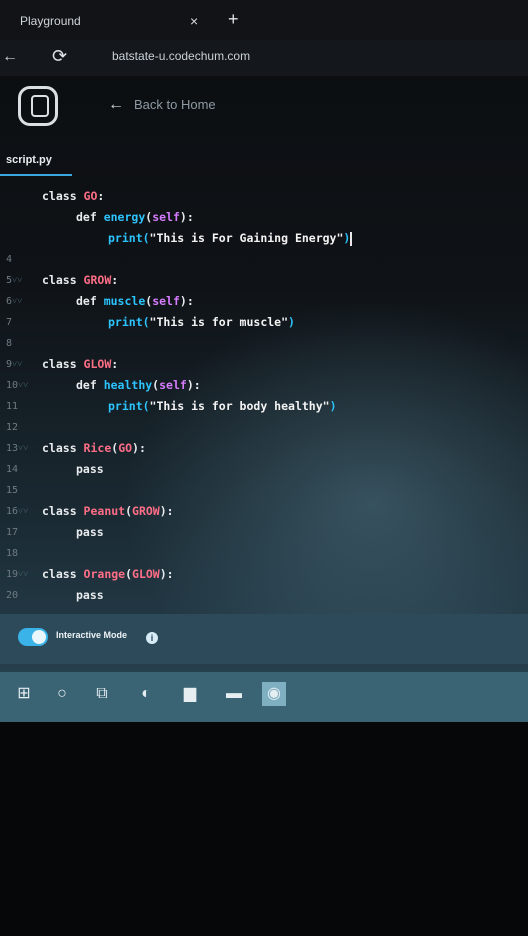 This screenshot has width=528, height=936. What do you see at coordinates (12, 427) in the screenshot?
I see `line-number: 12` at bounding box center [12, 427].